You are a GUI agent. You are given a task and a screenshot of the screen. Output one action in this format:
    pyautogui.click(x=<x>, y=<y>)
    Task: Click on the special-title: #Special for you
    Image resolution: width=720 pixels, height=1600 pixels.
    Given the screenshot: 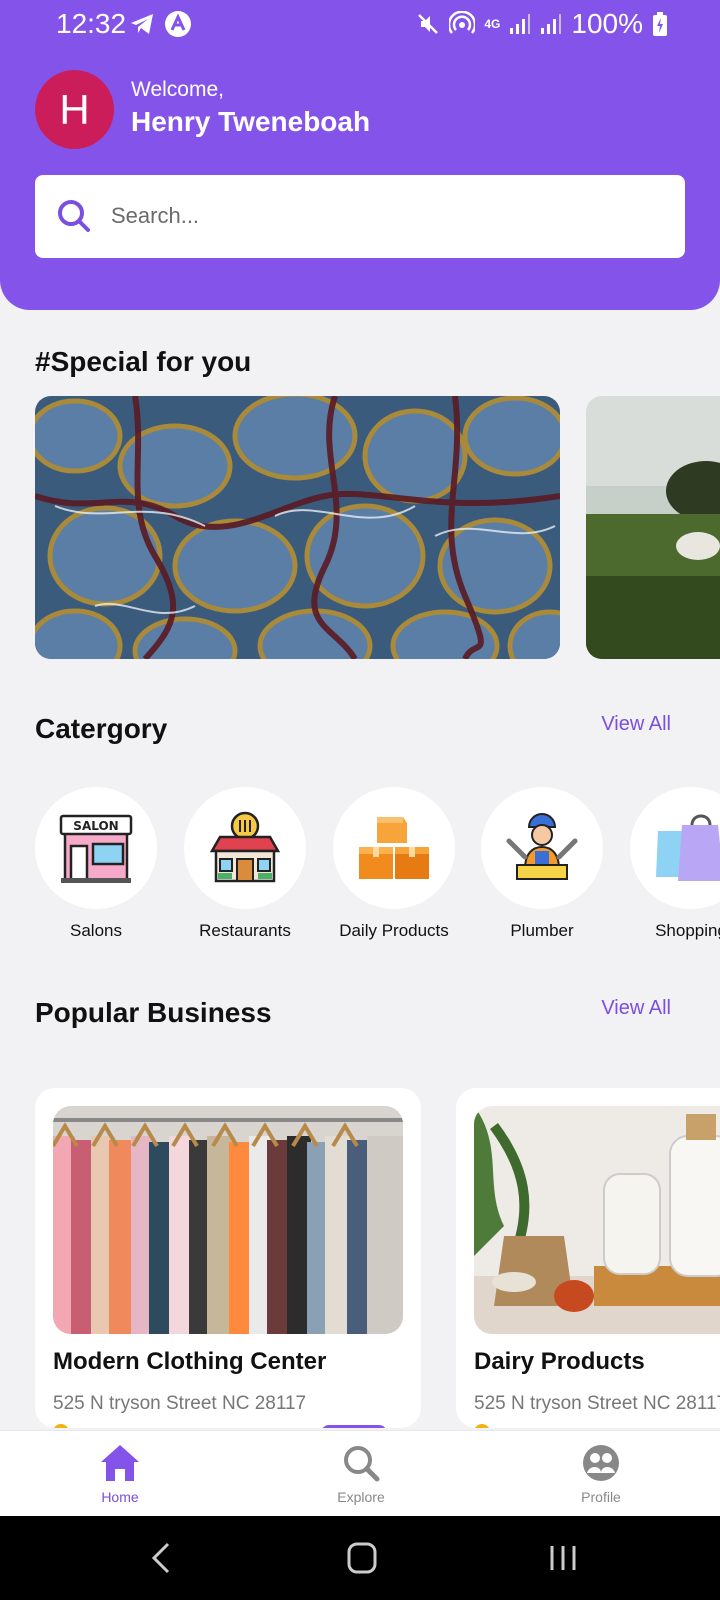 What is the action you would take?
    pyautogui.click(x=143, y=361)
    